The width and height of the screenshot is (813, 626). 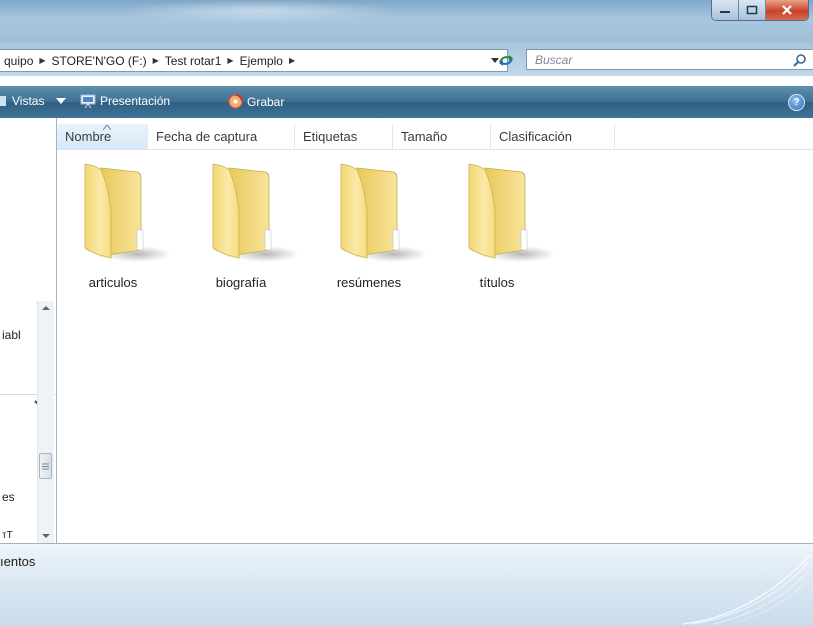 What do you see at coordinates (46, 536) in the screenshot?
I see `scroll-down-icon` at bounding box center [46, 536].